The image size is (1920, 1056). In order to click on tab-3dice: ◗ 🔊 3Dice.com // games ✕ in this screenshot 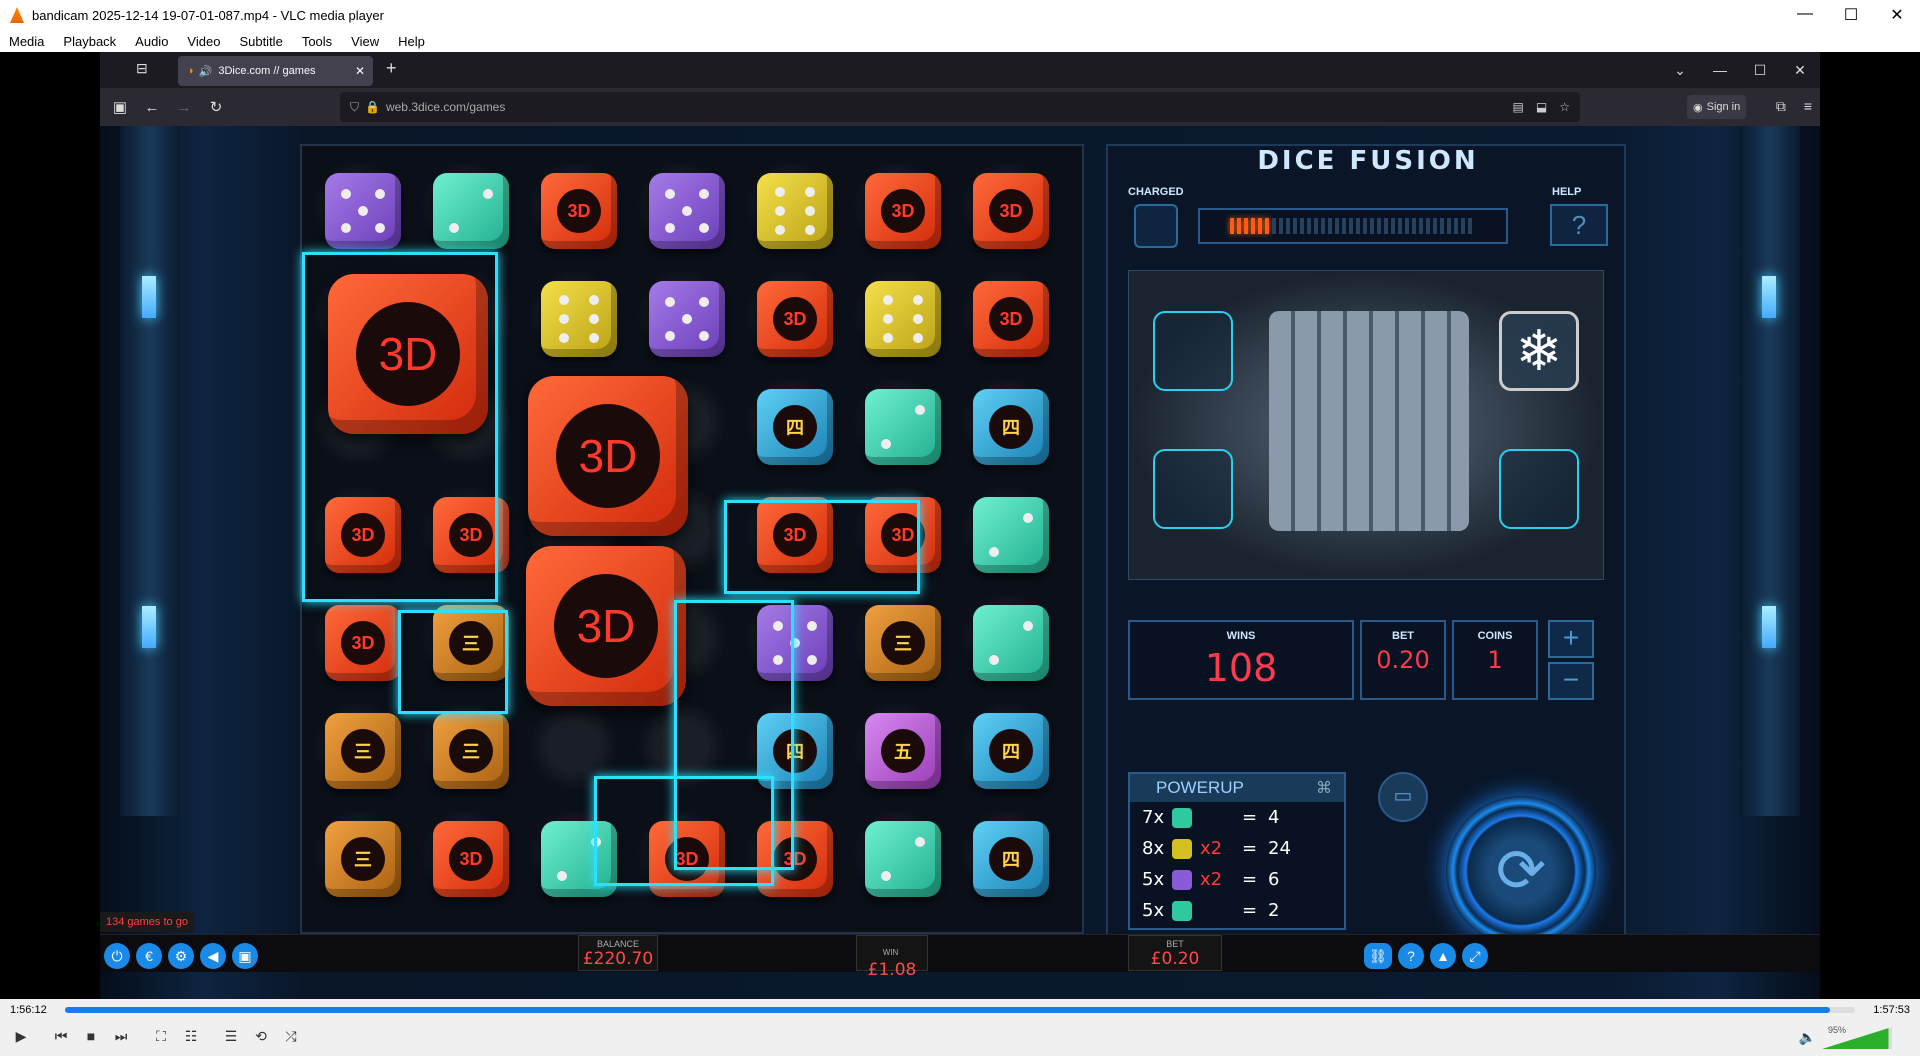, I will do `click(275, 71)`.